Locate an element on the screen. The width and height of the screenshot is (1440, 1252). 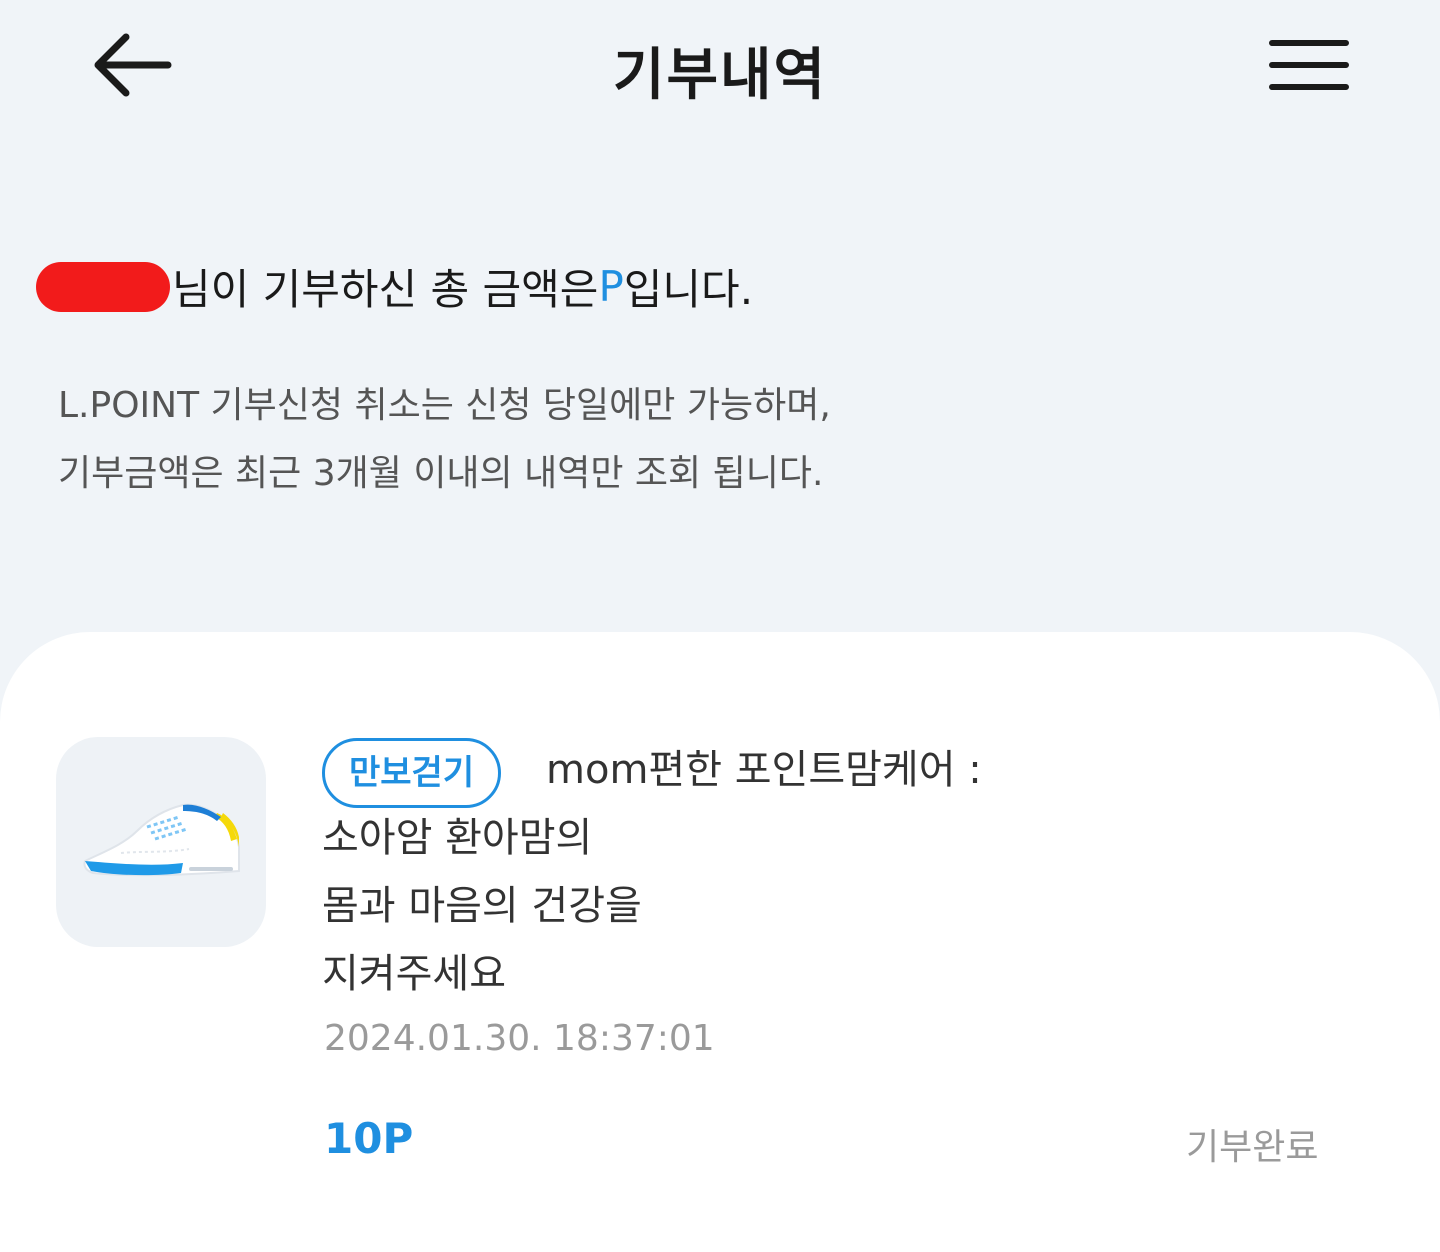
notice-line-1: L.POINT 기부신청 취소는 신청 당일에만 가능하며, is located at coordinates (444, 405).